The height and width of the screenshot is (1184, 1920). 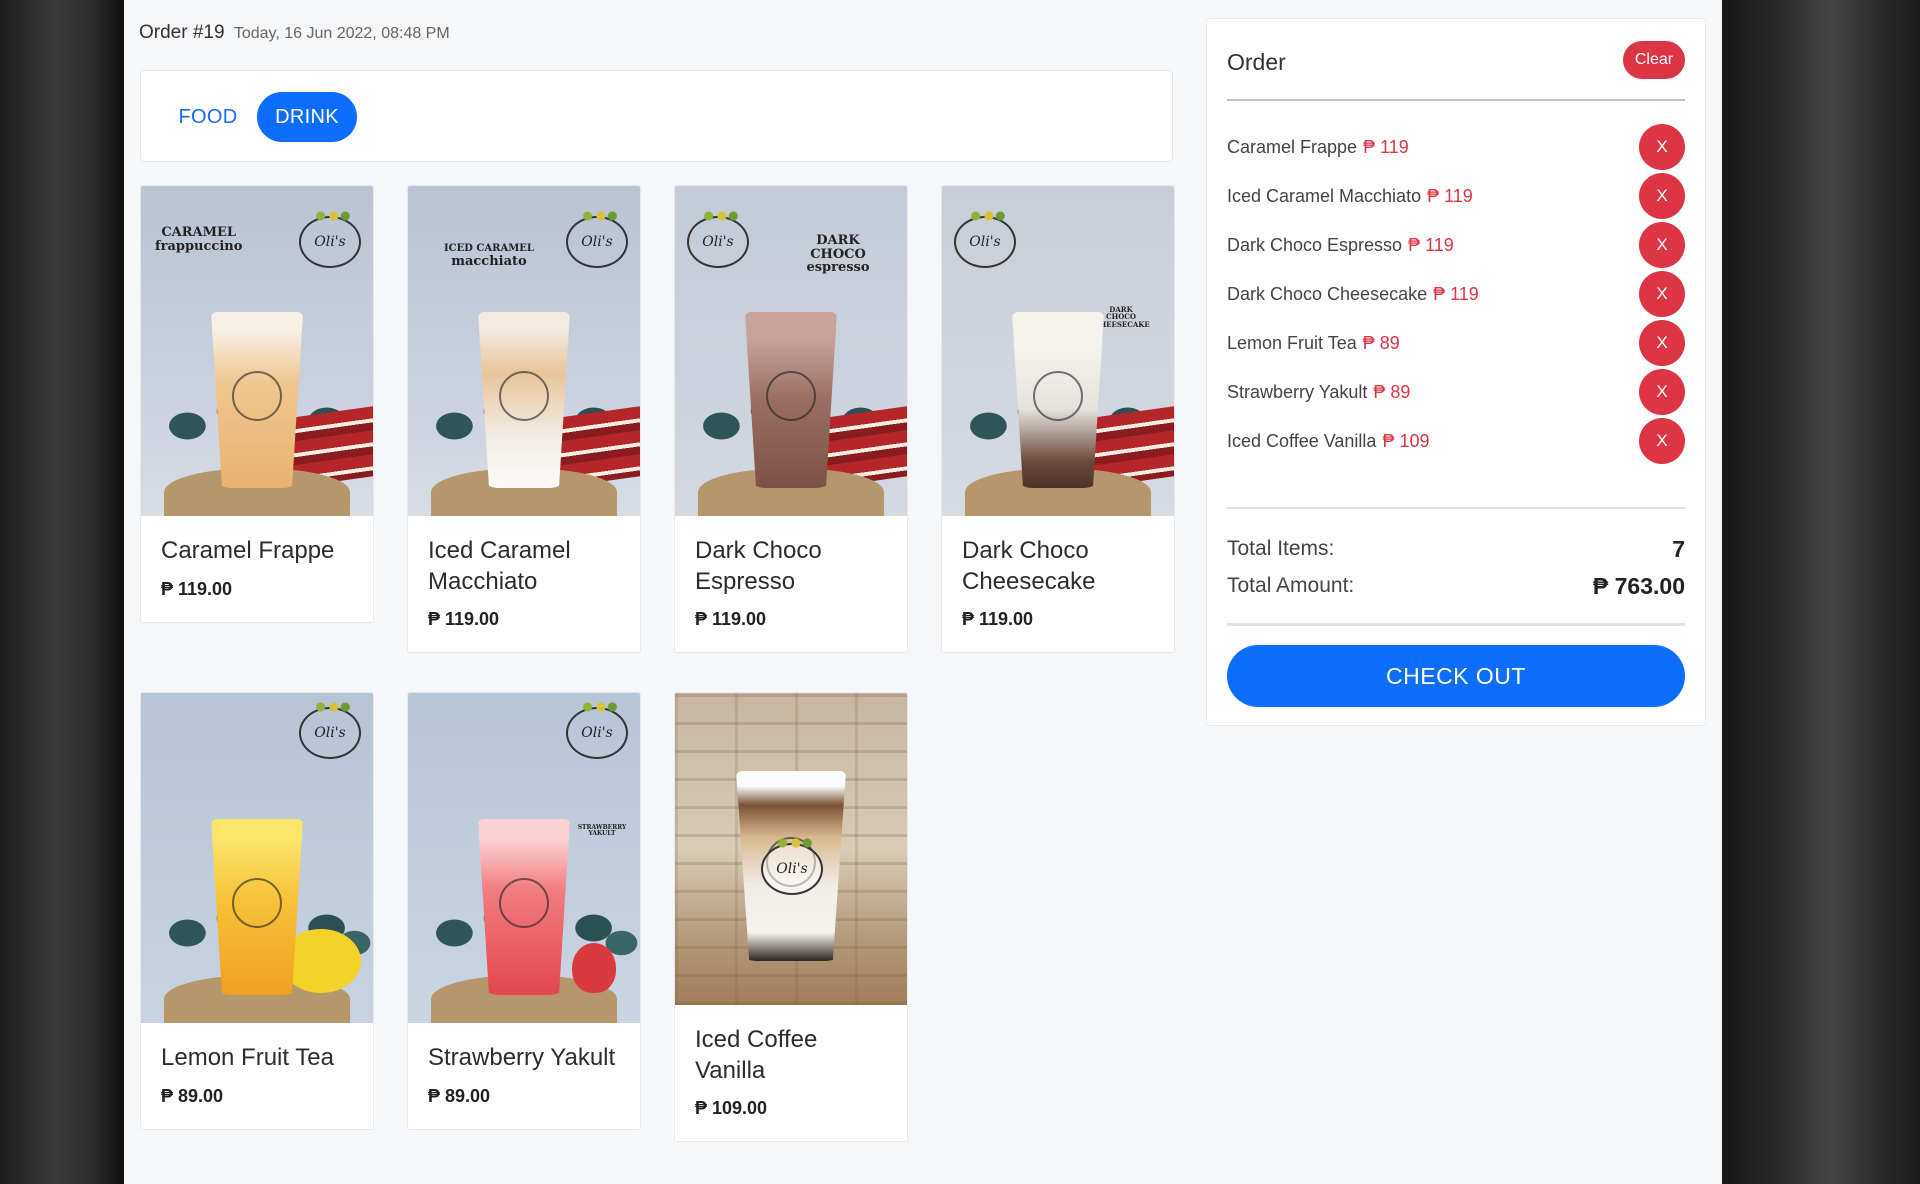 What do you see at coordinates (62, 592) in the screenshot?
I see `left-backdrop` at bounding box center [62, 592].